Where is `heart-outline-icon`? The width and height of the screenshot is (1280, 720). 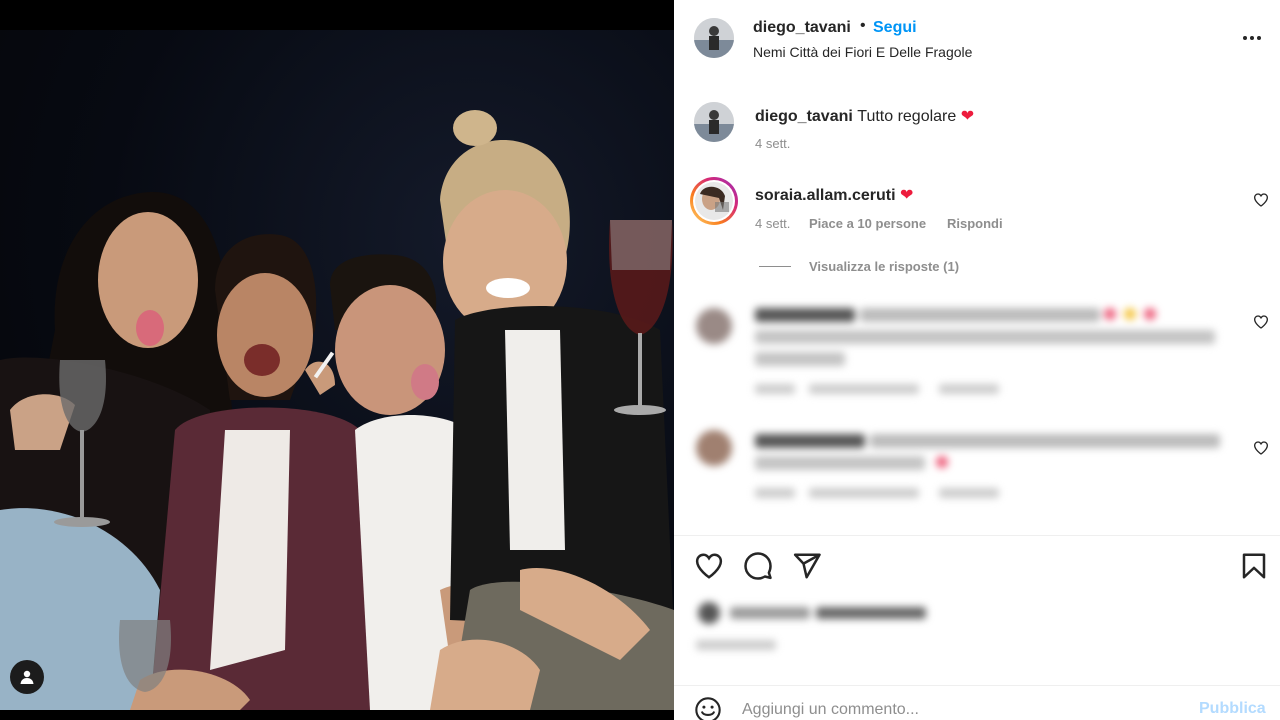 heart-outline-icon is located at coordinates (709, 566).